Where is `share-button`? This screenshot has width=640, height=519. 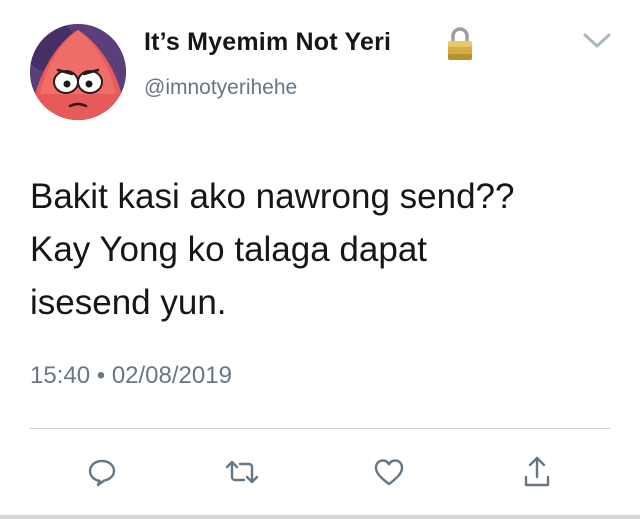 share-button is located at coordinates (537, 472).